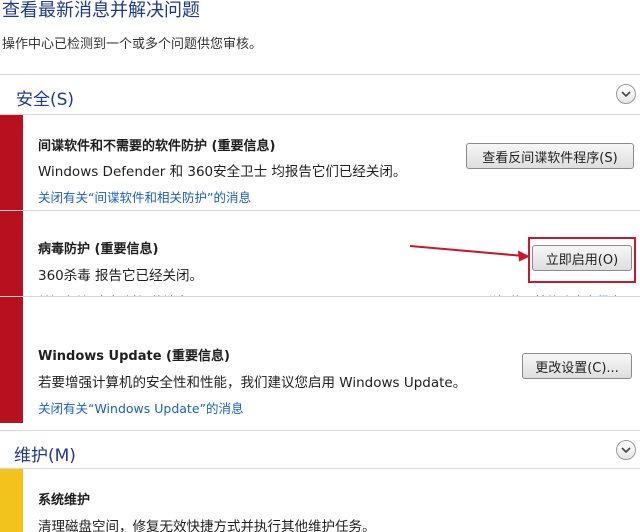 Image resolution: width=640 pixels, height=532 pixels. I want to click on card-title: 系统维护, so click(64, 500).